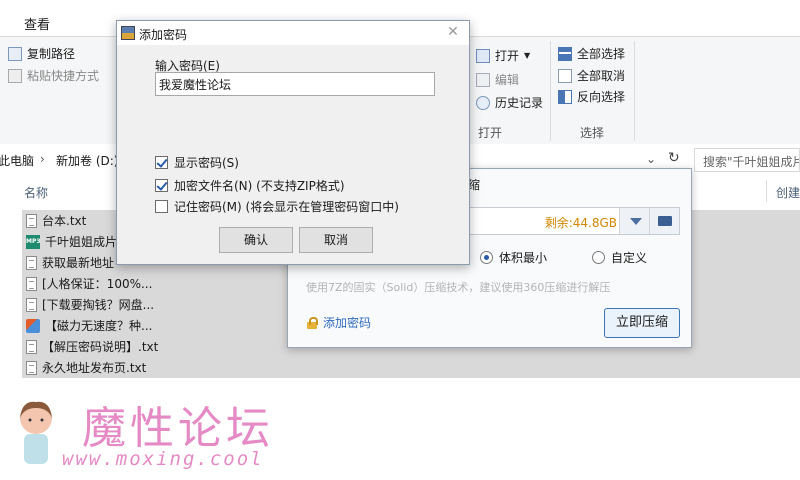 This screenshot has height=480, width=800. Describe the element at coordinates (483, 102) in the screenshot. I see `history-icon` at that location.